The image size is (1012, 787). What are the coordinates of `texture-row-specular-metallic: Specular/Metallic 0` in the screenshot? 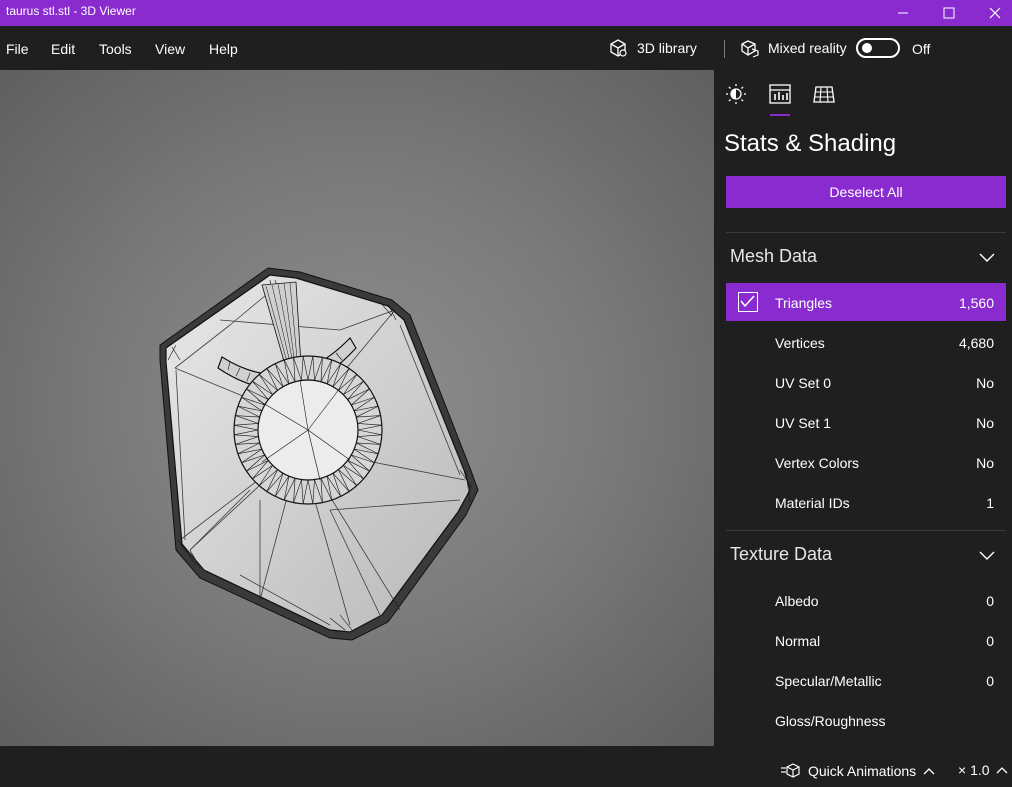 It's located at (866, 680).